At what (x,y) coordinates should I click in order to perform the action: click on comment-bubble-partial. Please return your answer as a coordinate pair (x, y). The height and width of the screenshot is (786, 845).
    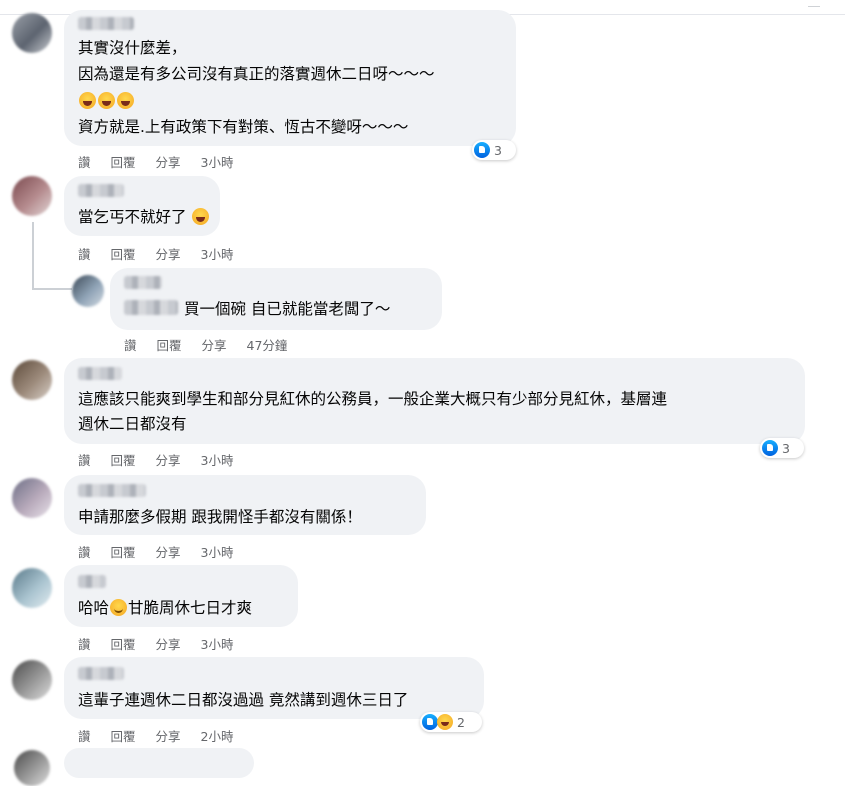
    Looking at the image, I should click on (159, 763).